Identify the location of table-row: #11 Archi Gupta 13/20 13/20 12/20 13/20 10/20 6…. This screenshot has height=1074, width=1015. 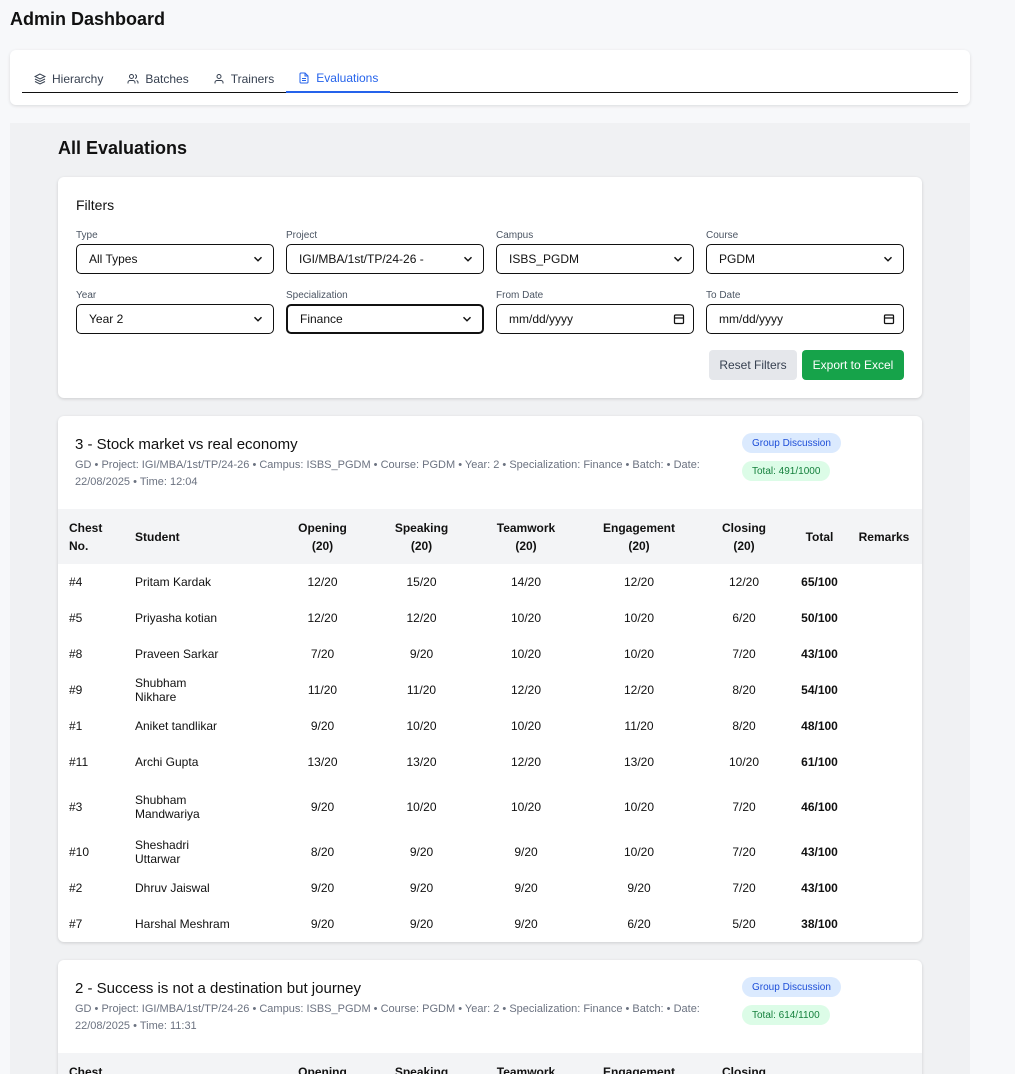
(490, 762).